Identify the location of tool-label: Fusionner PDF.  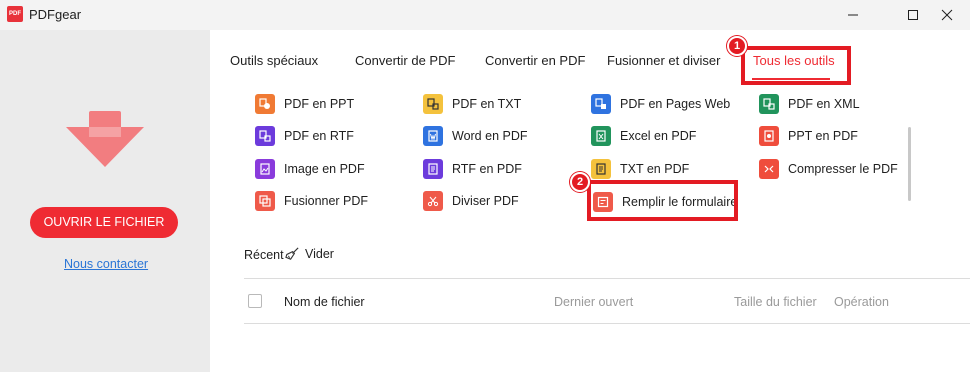
(326, 201).